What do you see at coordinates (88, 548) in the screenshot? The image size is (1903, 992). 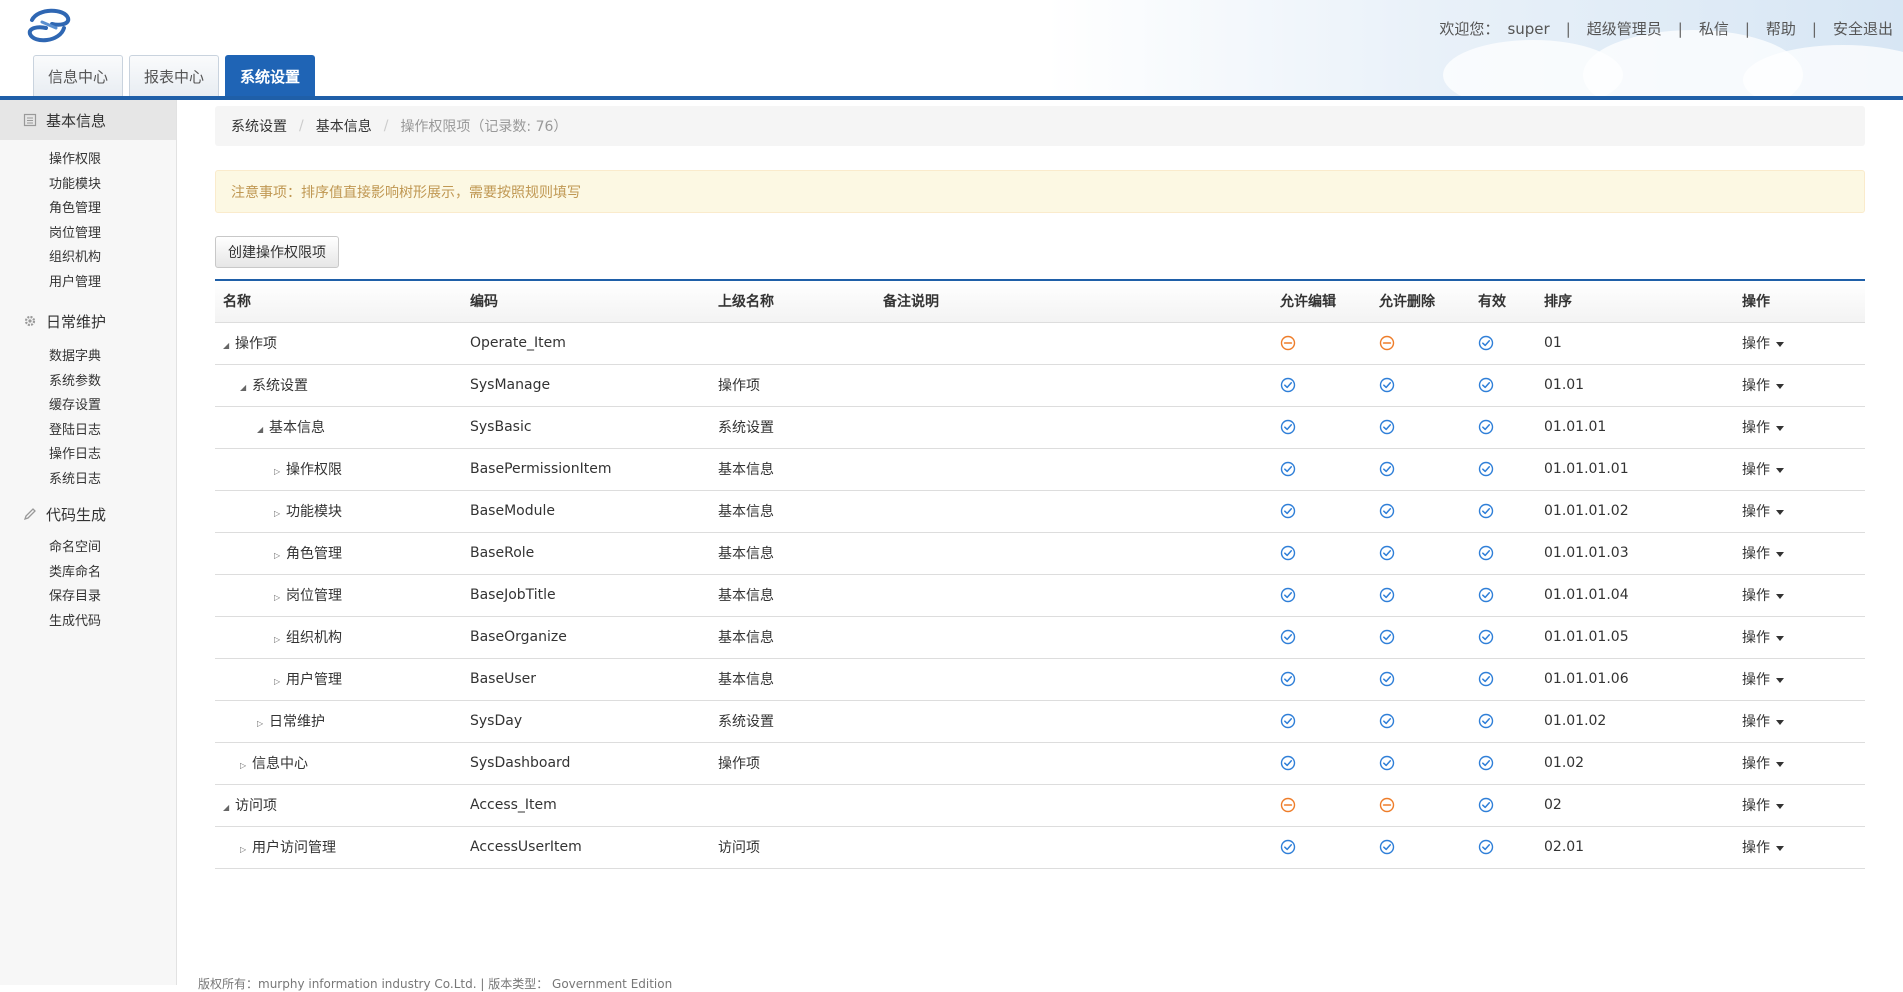 I see `sidebar-item-namespace: 命名空间` at bounding box center [88, 548].